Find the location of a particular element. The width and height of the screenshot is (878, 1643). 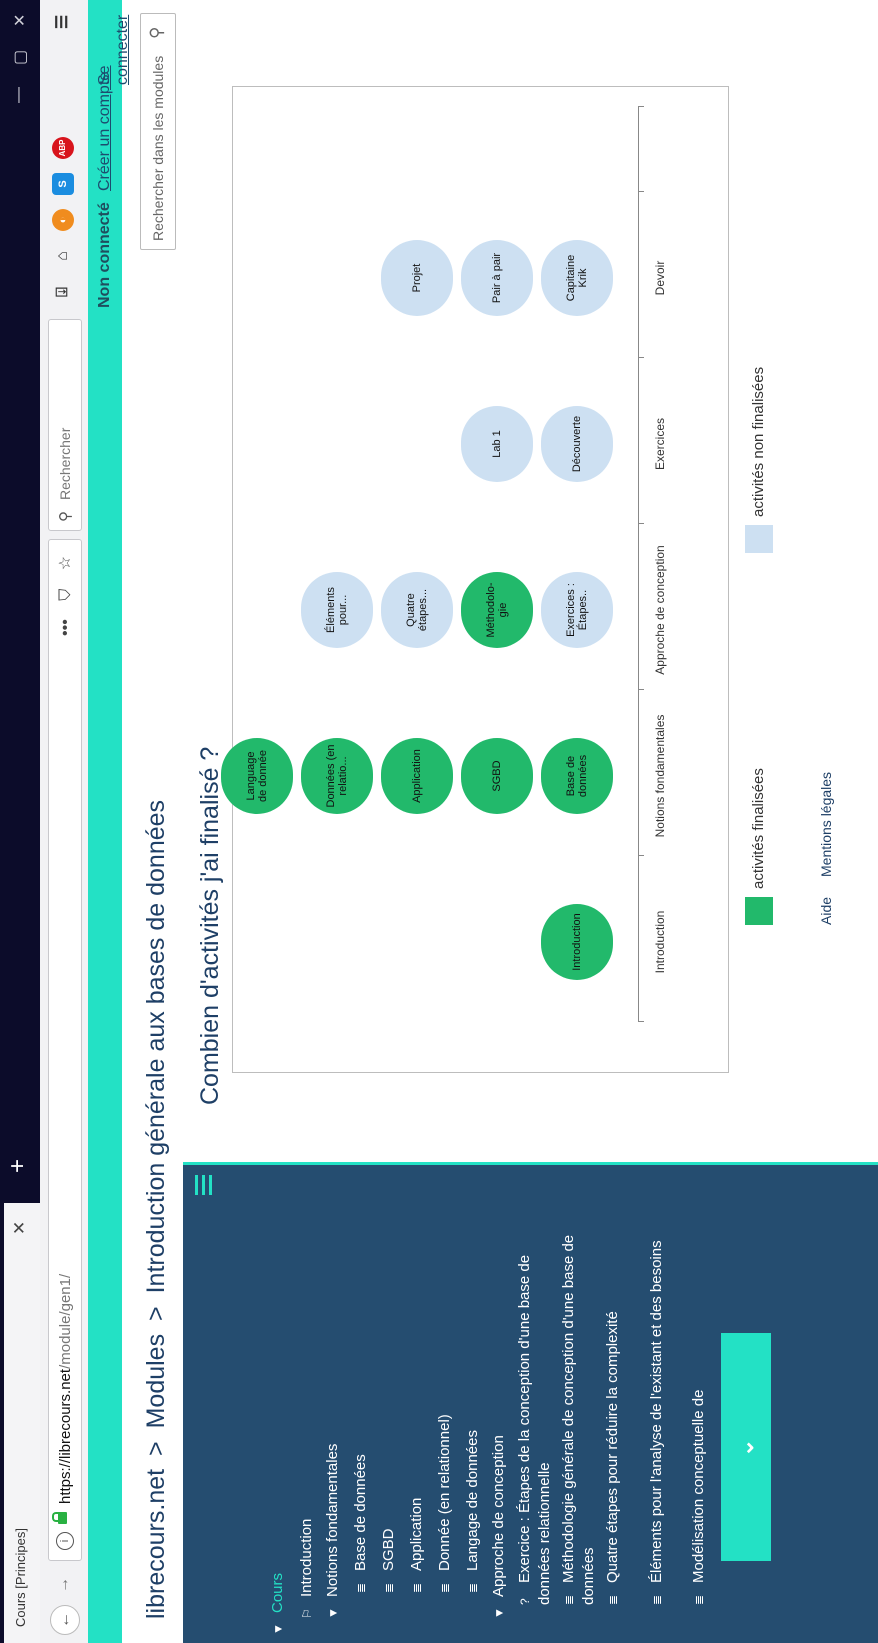

question-icon: ? is located at coordinates (525, 1601).